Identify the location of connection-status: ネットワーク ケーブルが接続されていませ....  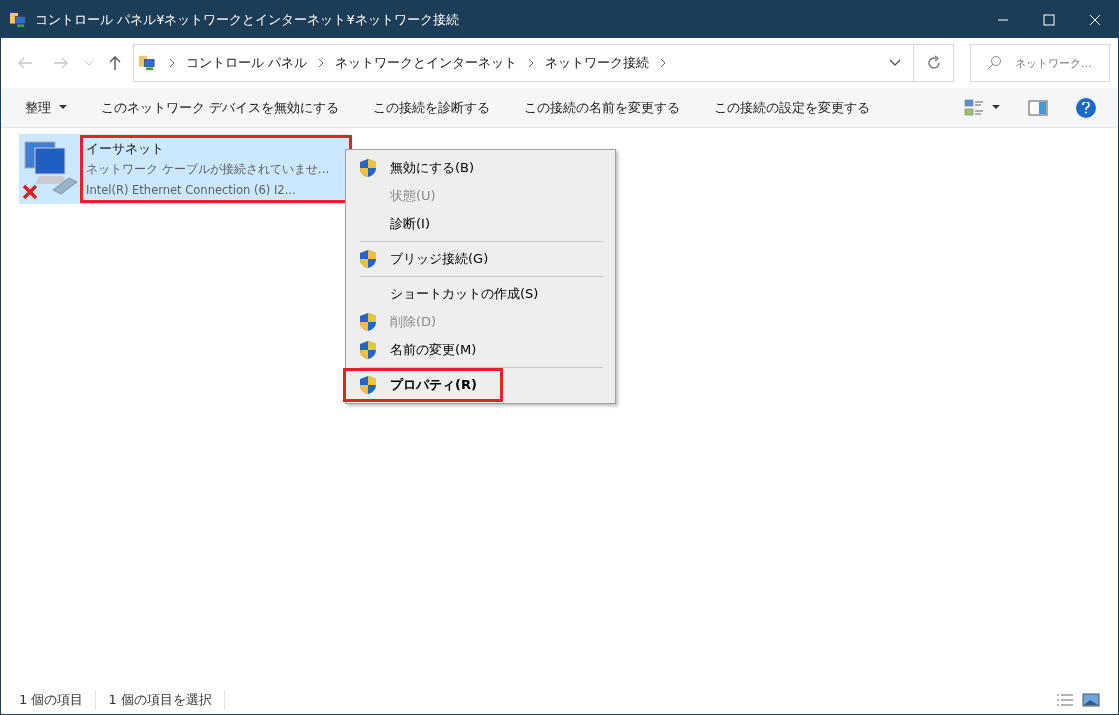
(208, 169).